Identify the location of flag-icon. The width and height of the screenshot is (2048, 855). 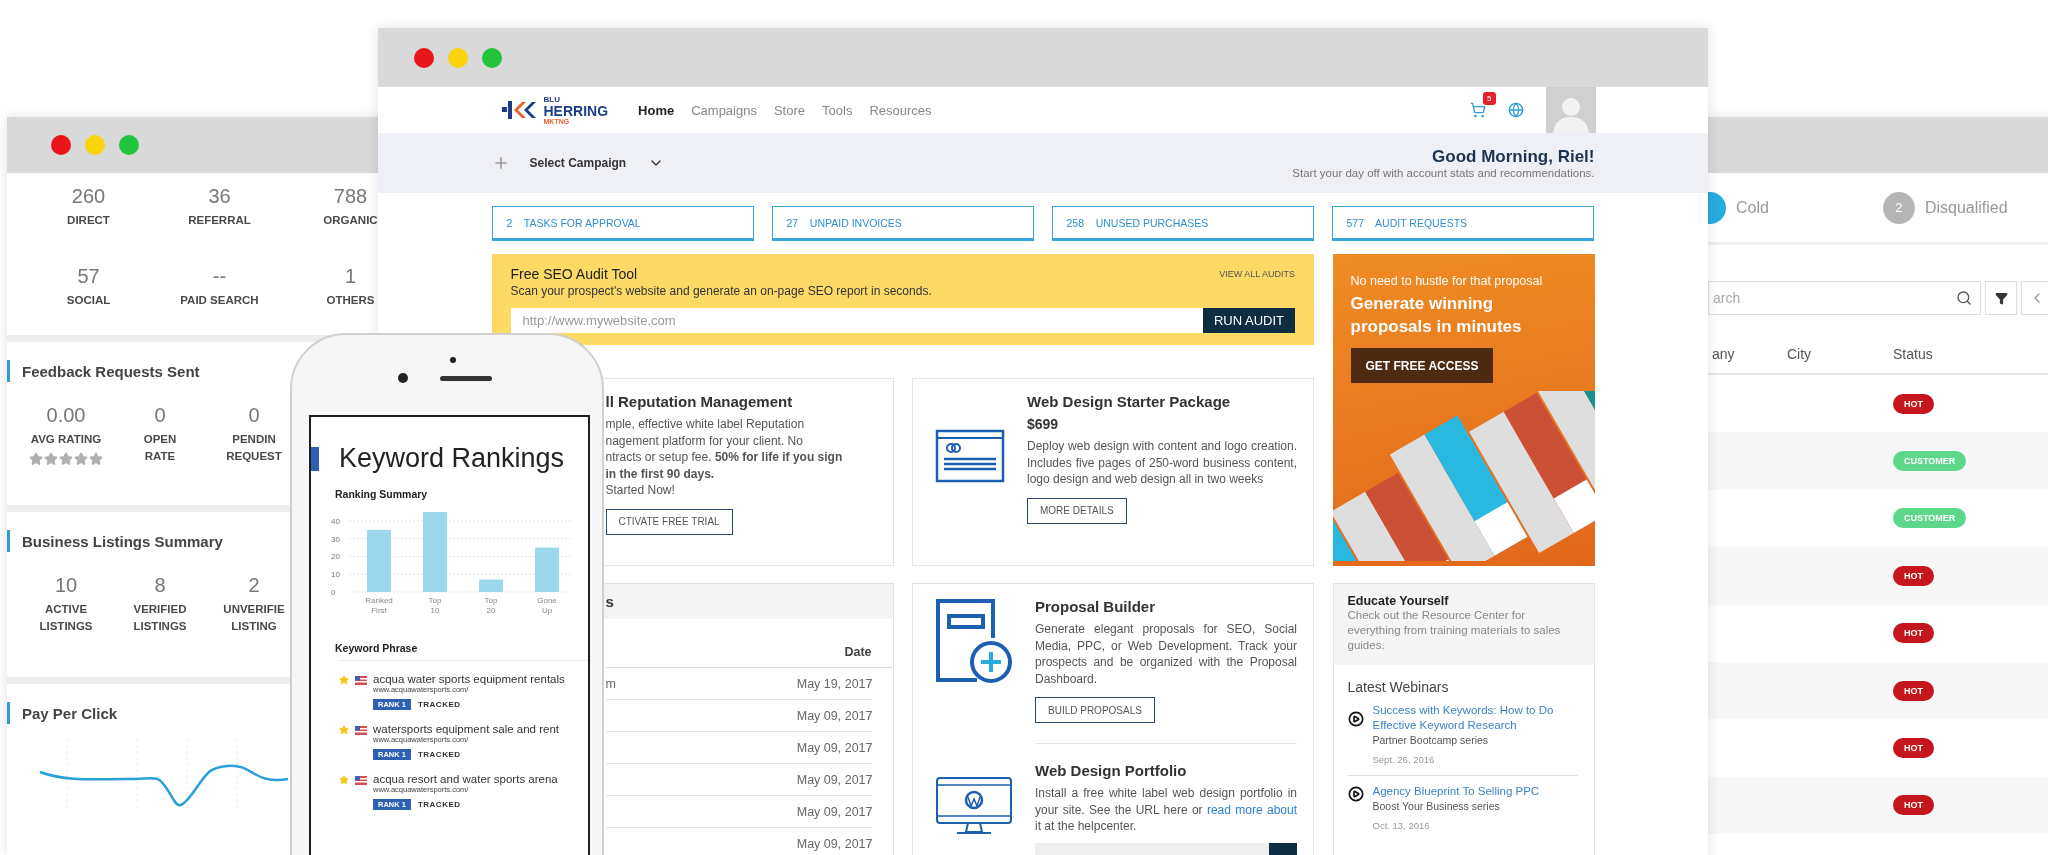
(361, 730).